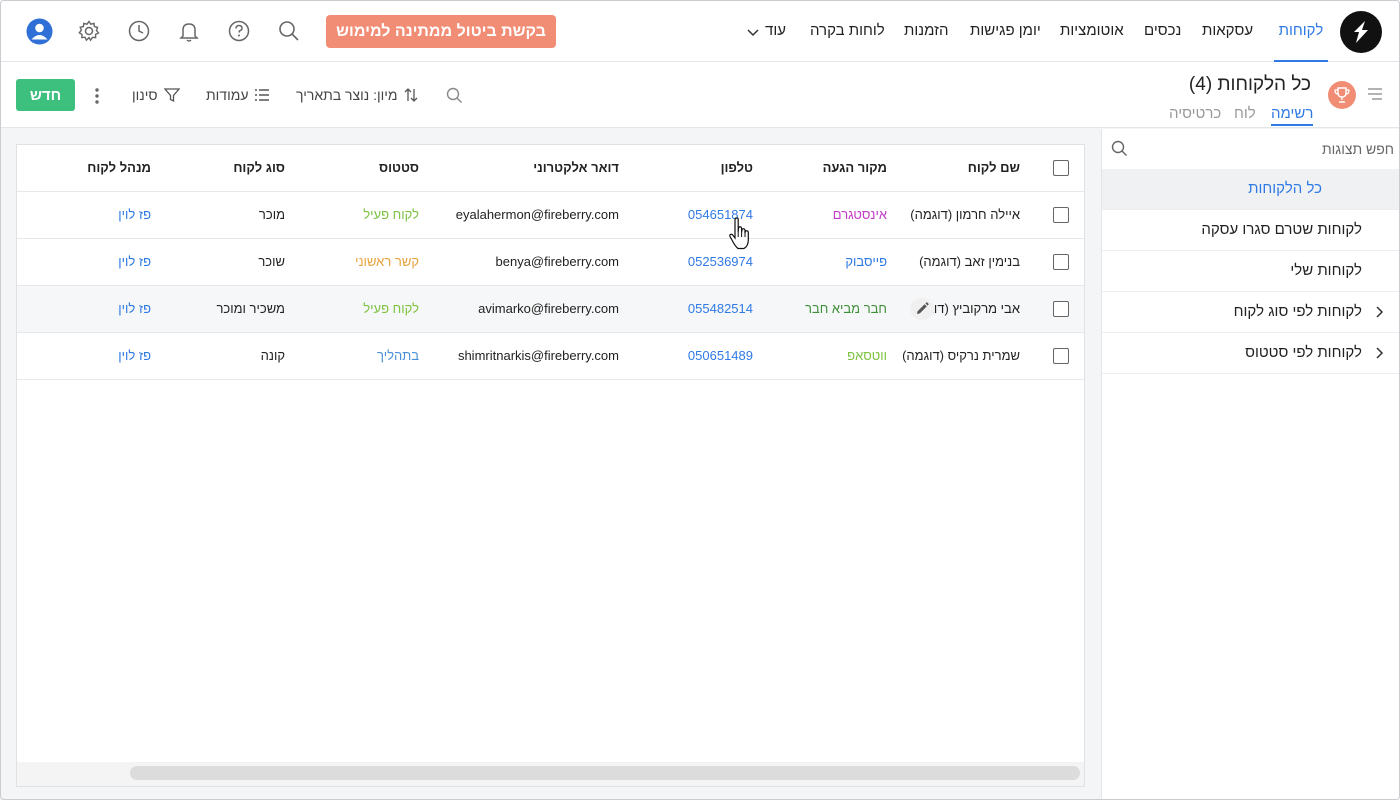  Describe the element at coordinates (1119, 148) in the screenshot. I see `views-search-icon` at that location.